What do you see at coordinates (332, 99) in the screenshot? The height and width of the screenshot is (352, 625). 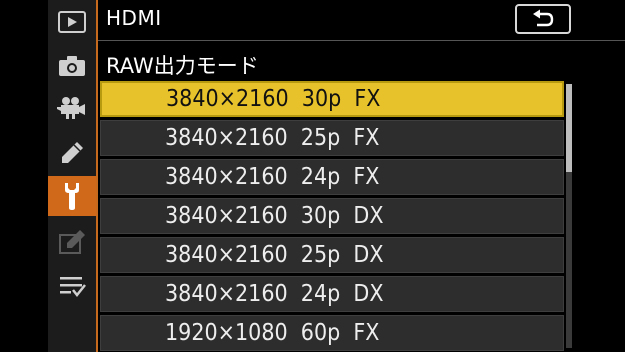 I see `list-item-selected: 3840×2160 30p FX` at bounding box center [332, 99].